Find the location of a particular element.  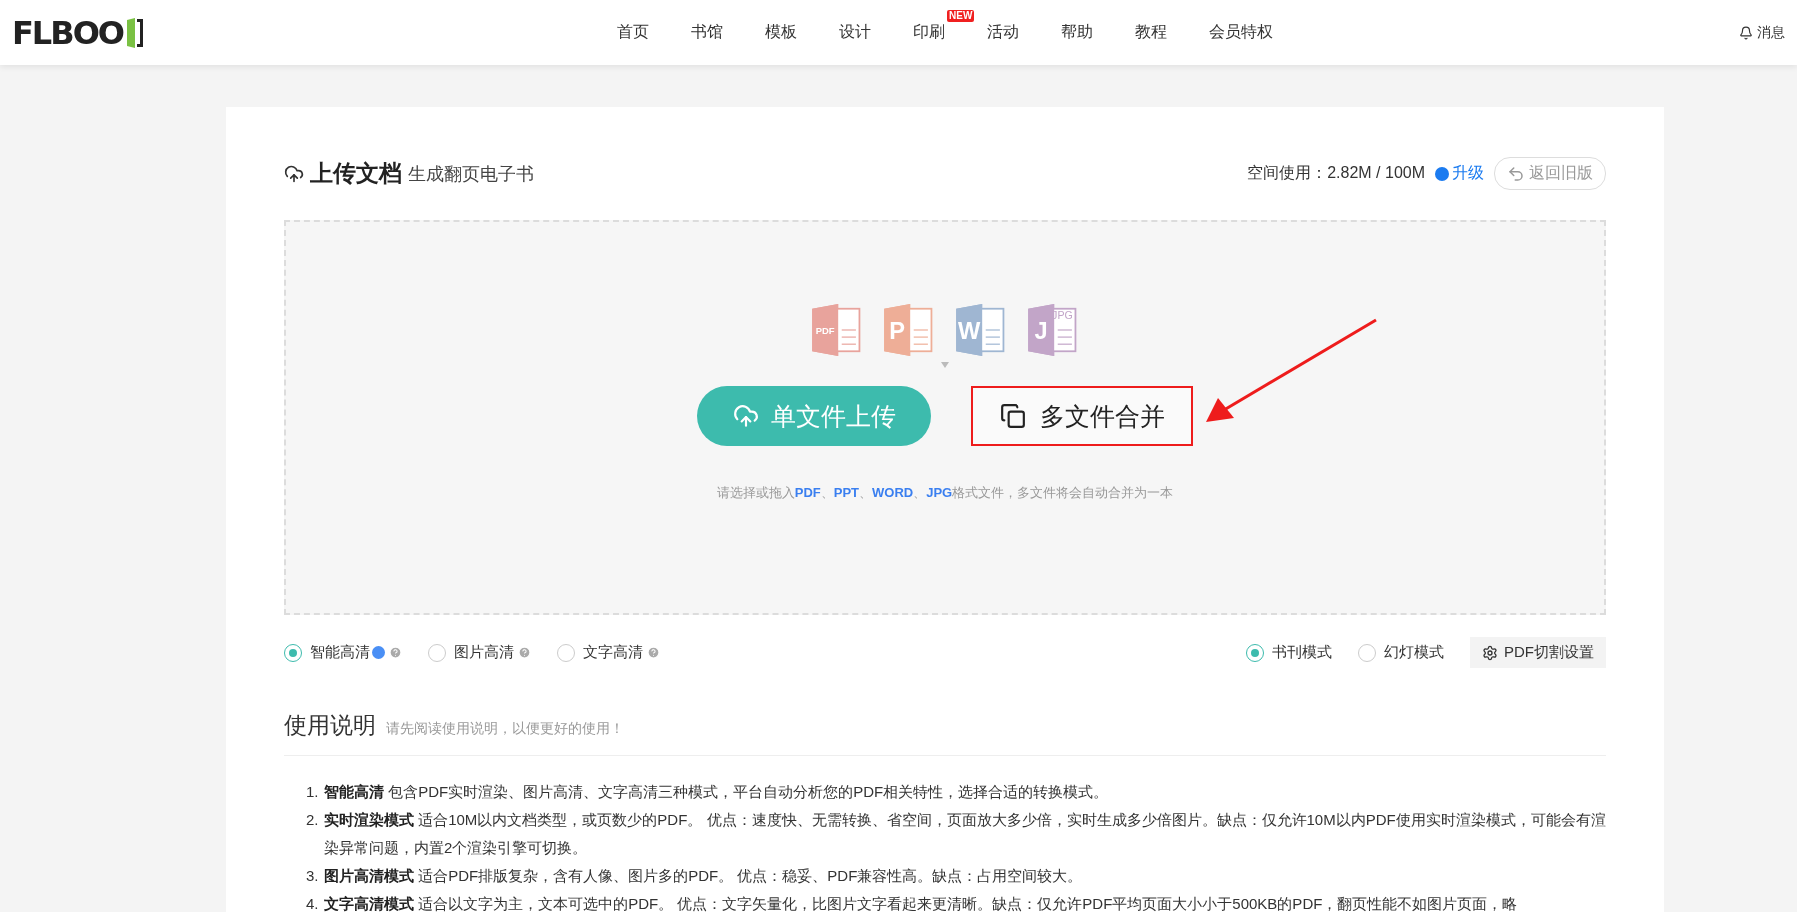

upgrade-link: 升级 is located at coordinates (1459, 173).